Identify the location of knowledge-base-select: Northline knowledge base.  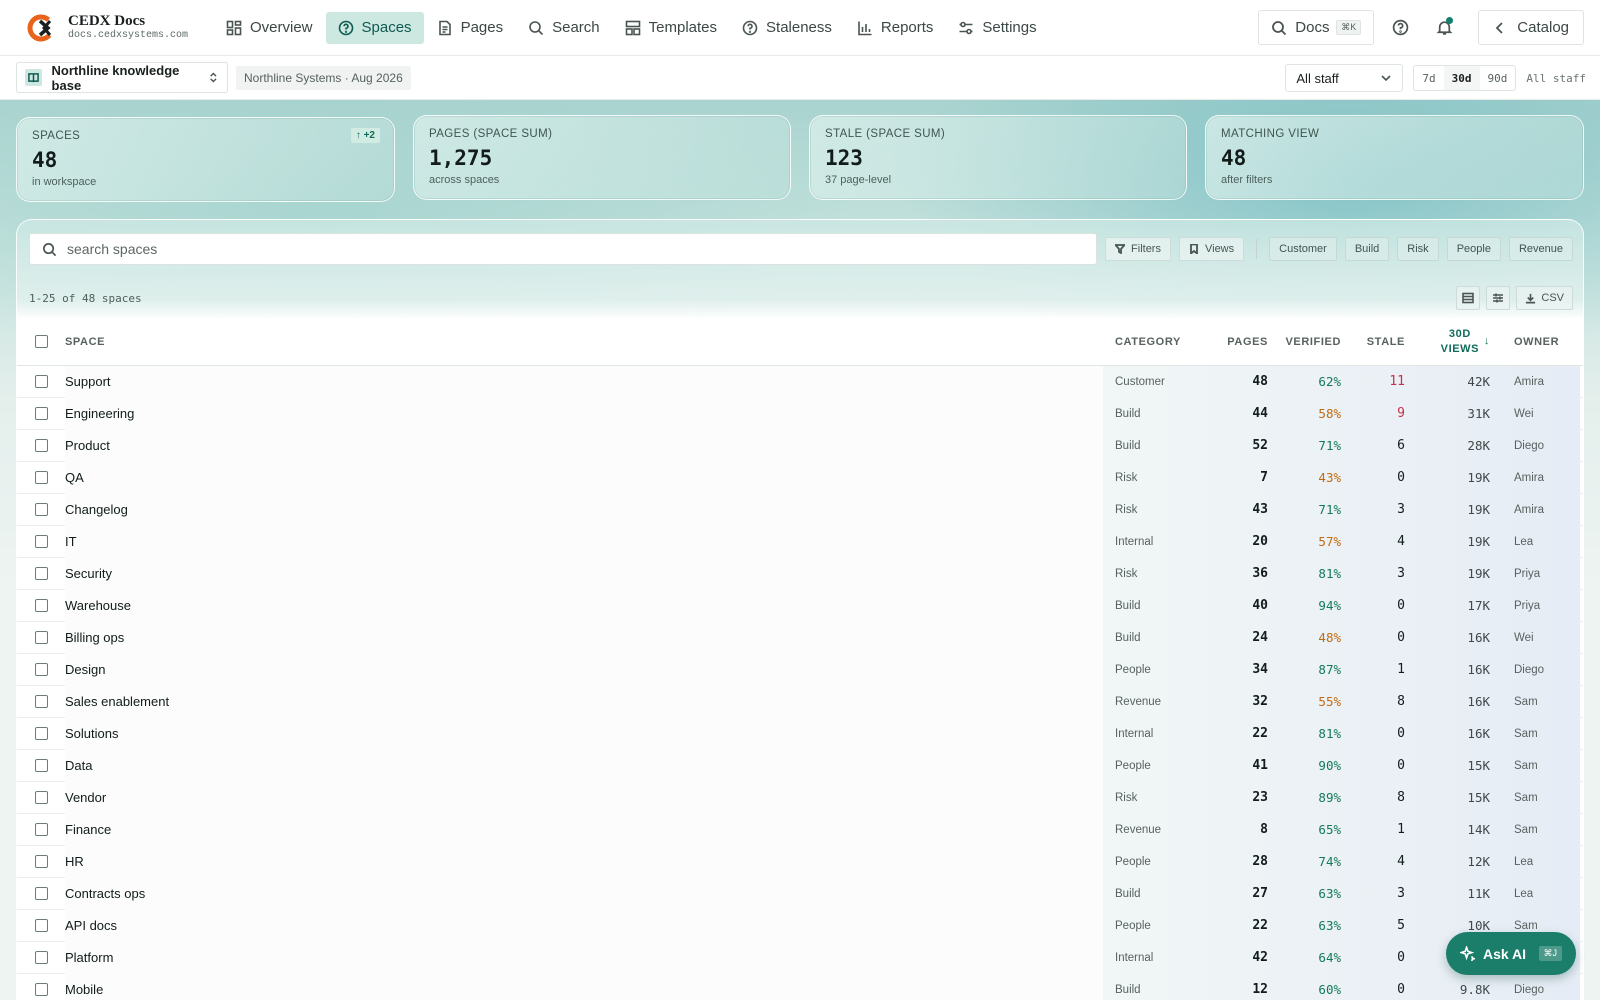
(122, 77).